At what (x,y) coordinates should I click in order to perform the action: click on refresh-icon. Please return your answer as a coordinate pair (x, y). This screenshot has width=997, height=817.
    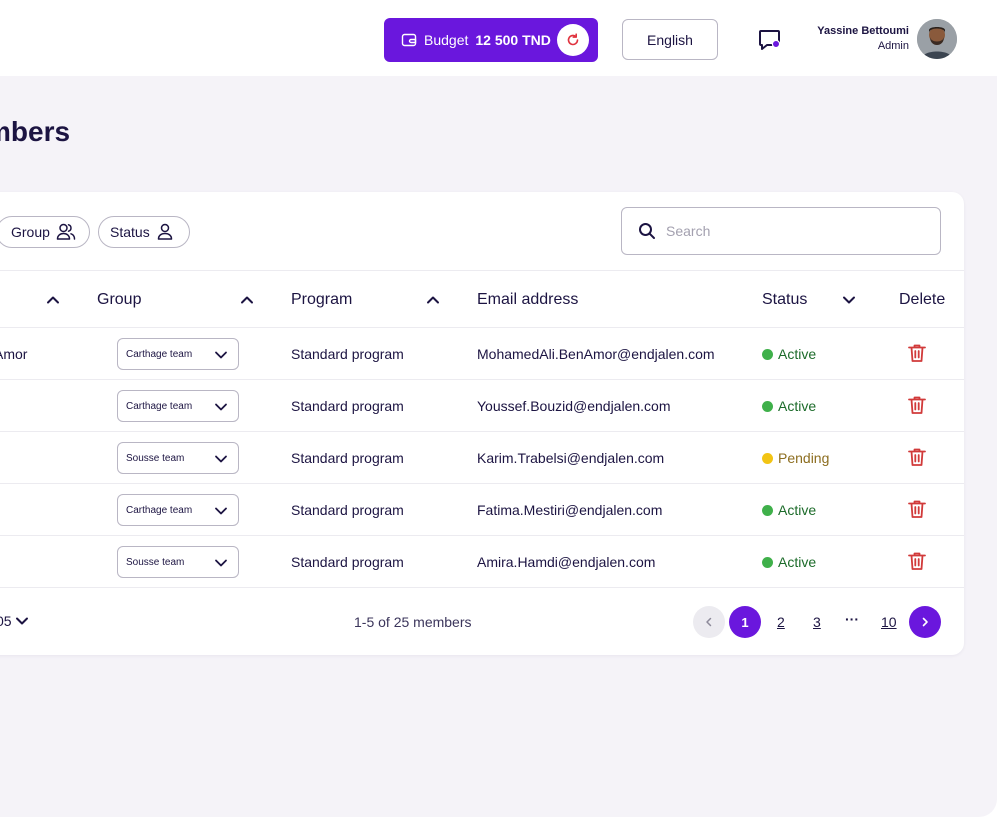
    Looking at the image, I should click on (573, 39).